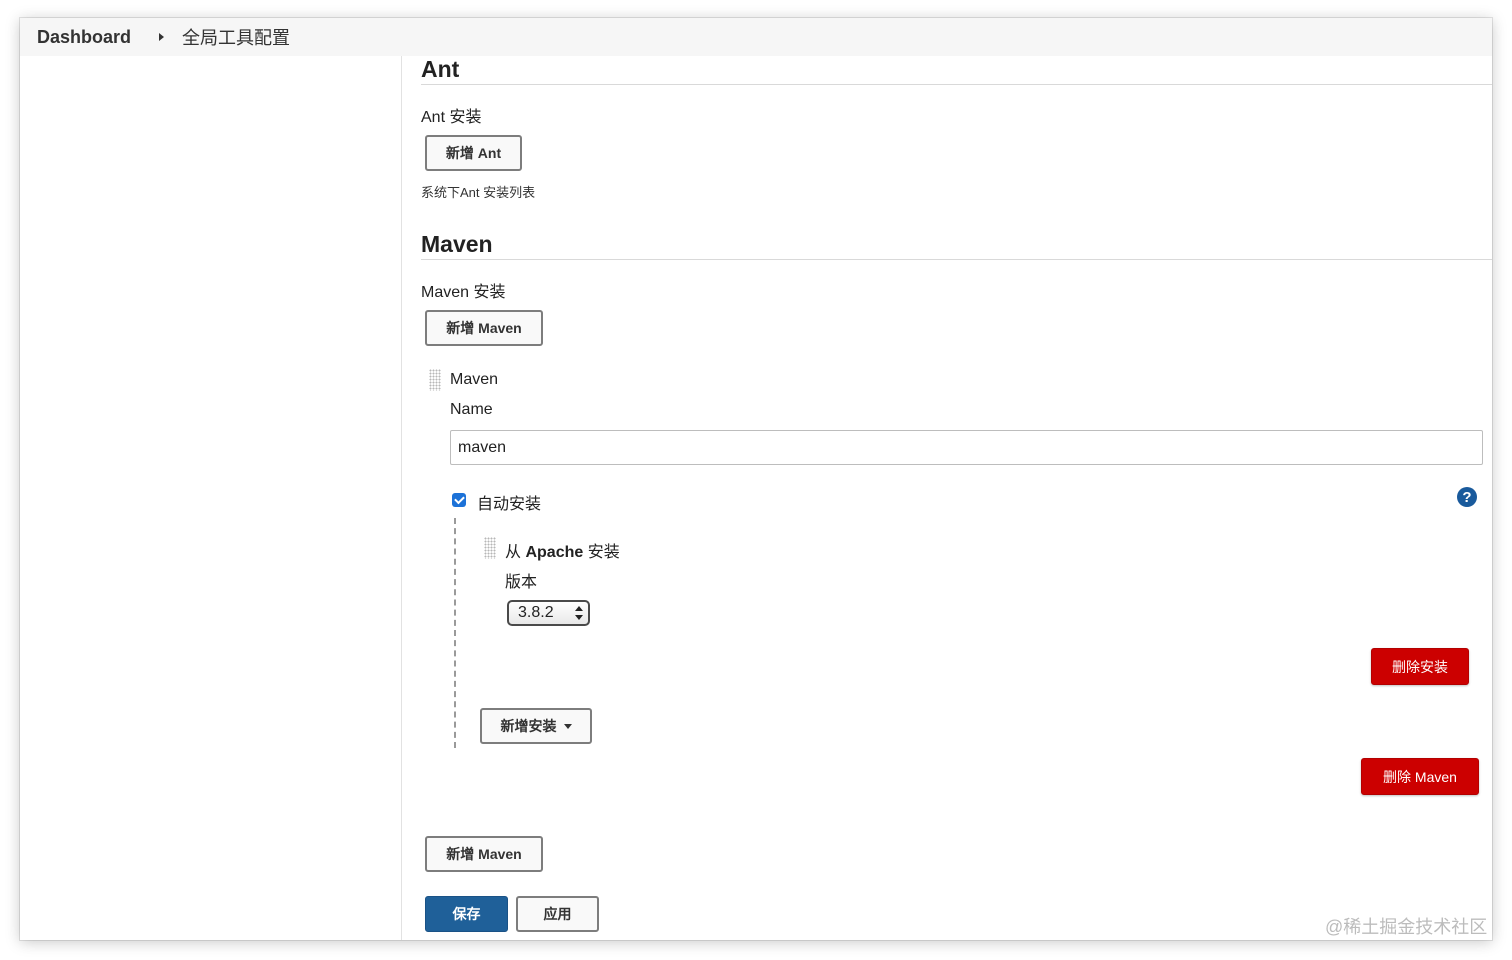 The image size is (1512, 960). I want to click on delete-installer-button: 删除安装, so click(1420, 666).